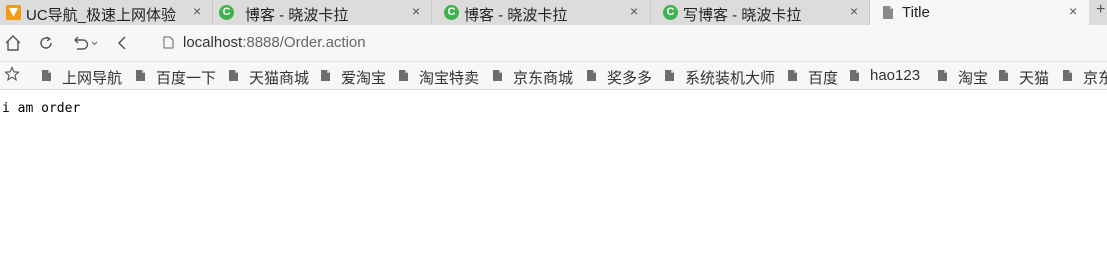 This screenshot has height=261, width=1107. I want to click on bookmark-label: 天猫, so click(1034, 78).